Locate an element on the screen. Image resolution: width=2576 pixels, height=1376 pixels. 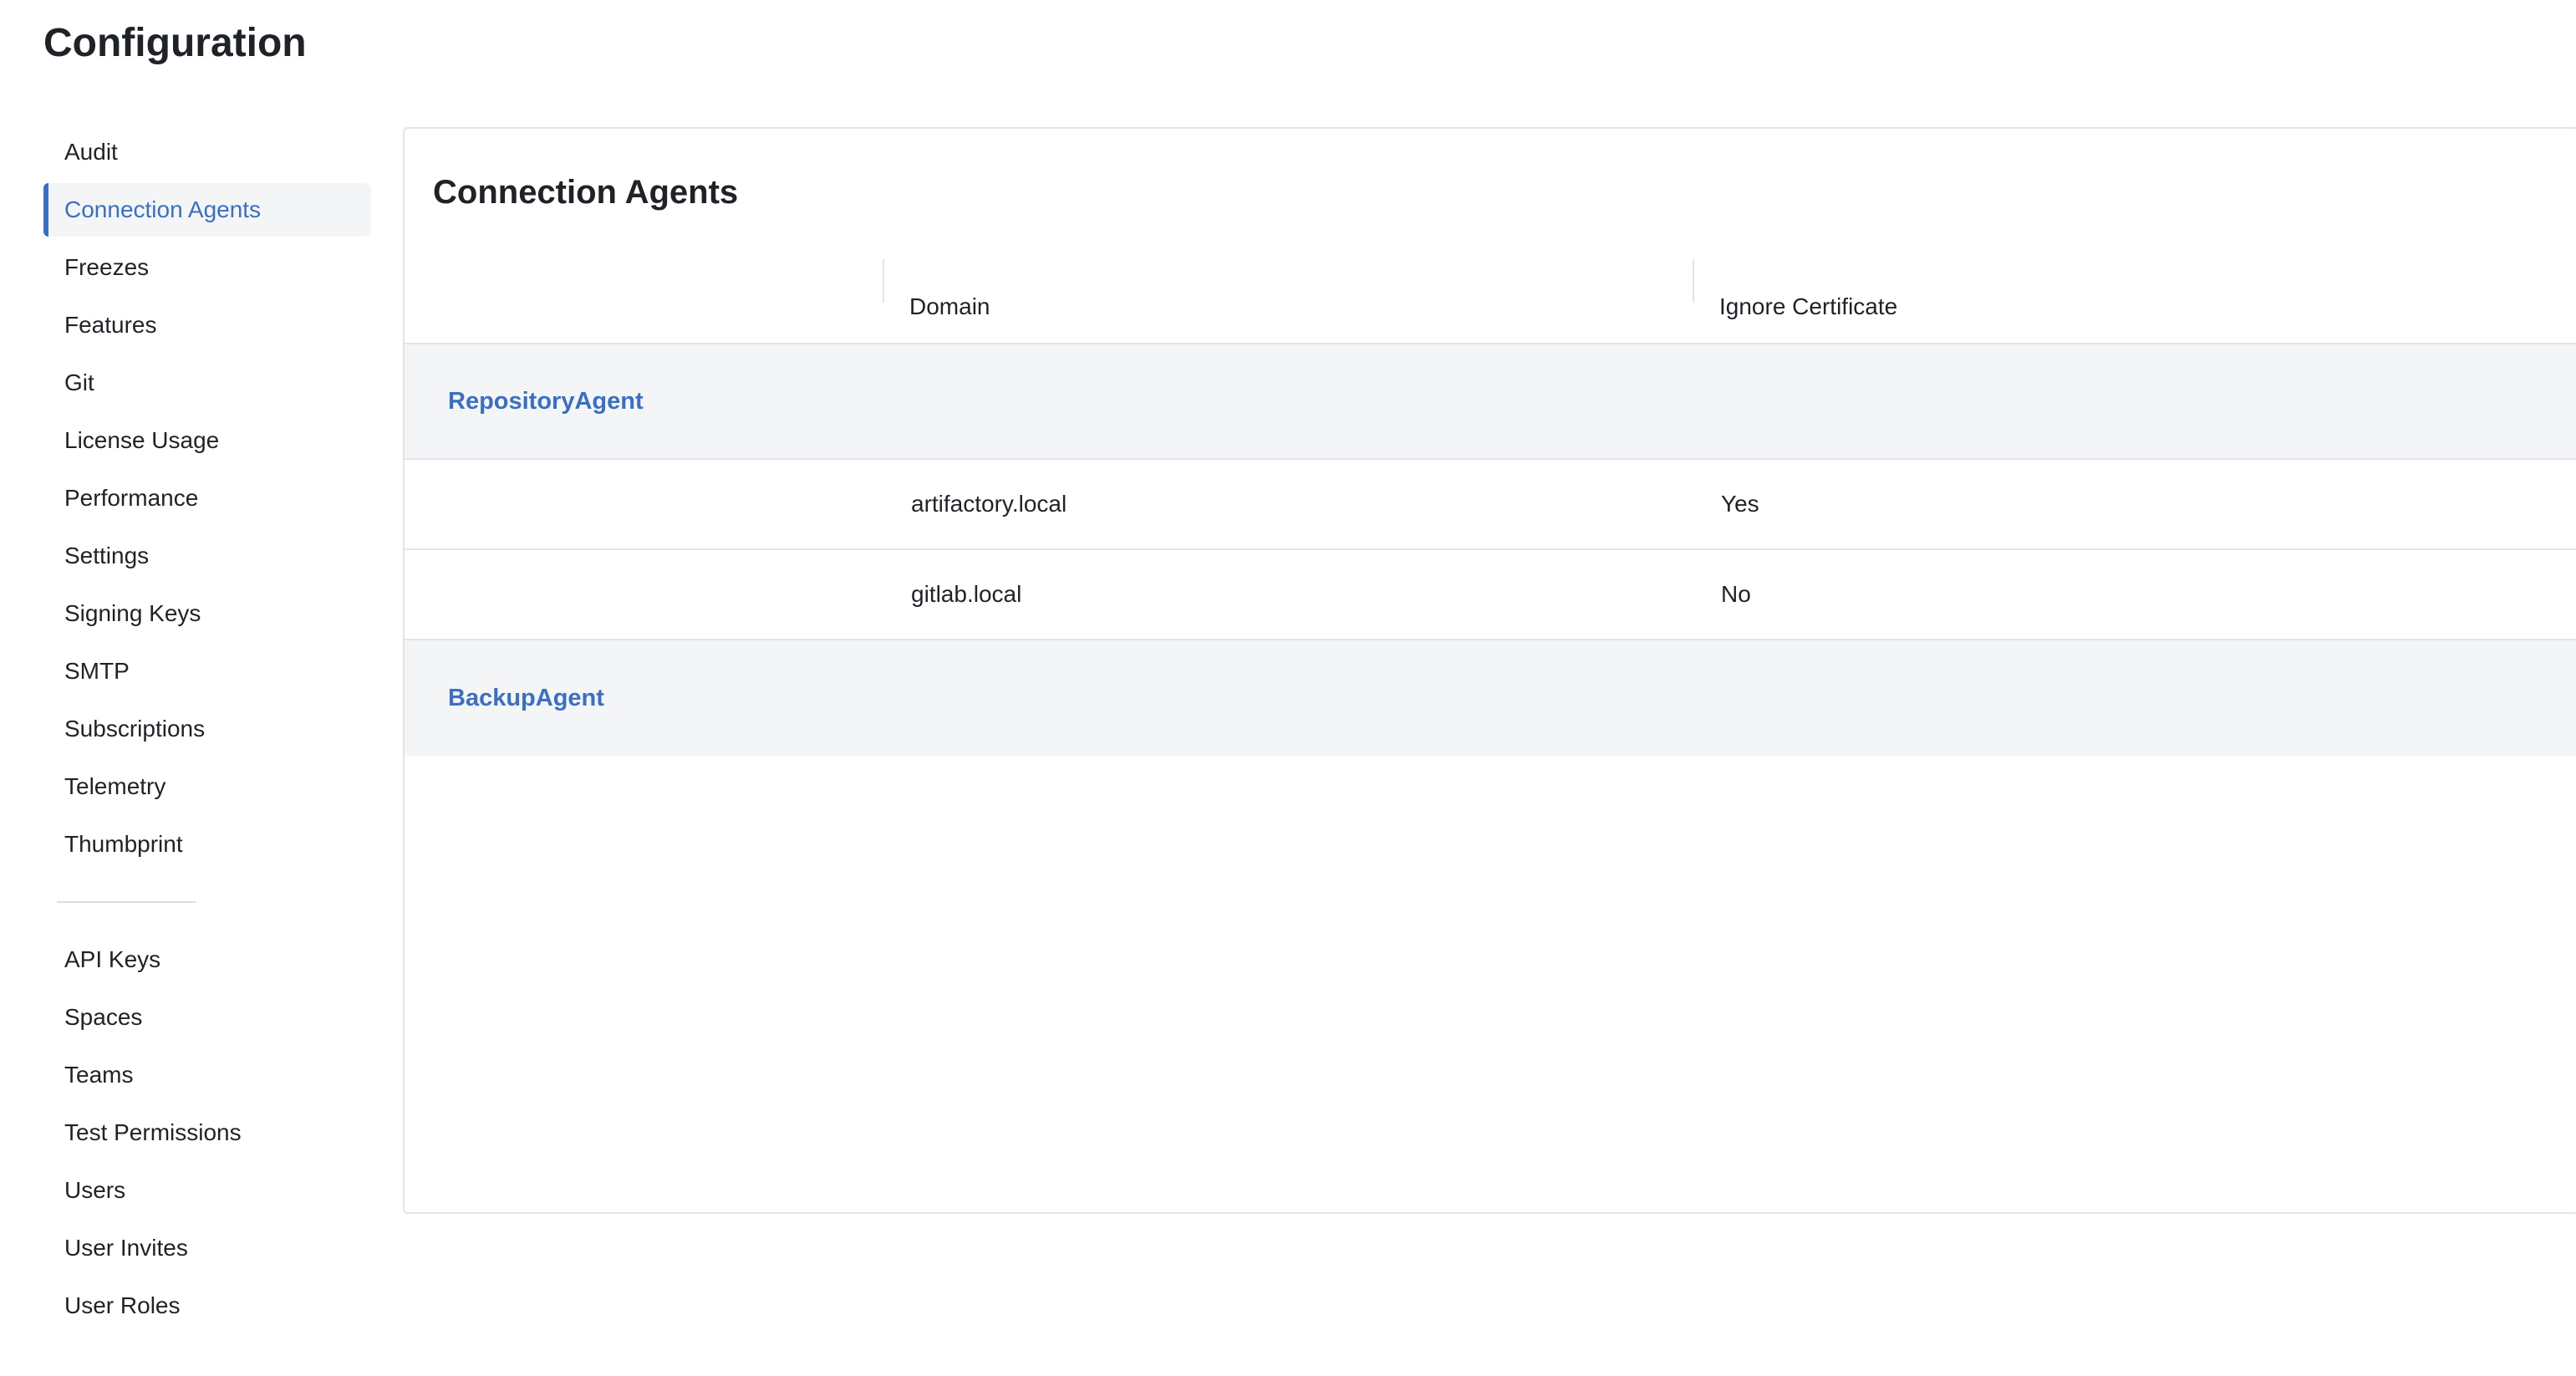
ignore-certificate-cell: Yes is located at coordinates (1740, 504).